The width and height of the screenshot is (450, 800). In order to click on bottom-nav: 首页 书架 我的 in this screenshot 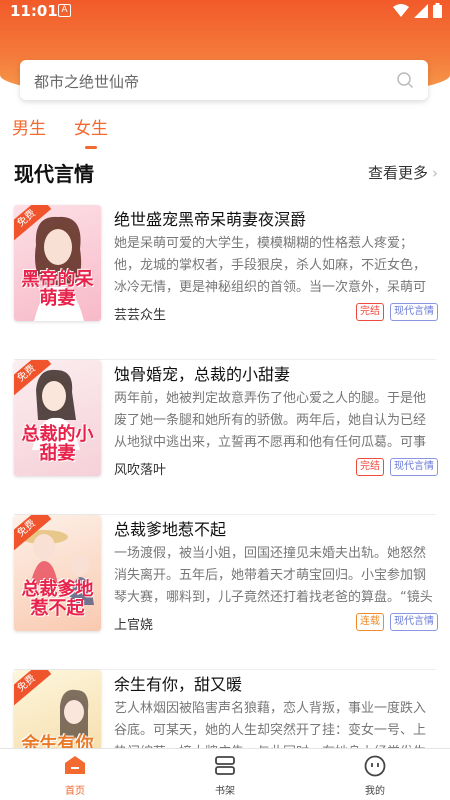, I will do `click(225, 774)`.